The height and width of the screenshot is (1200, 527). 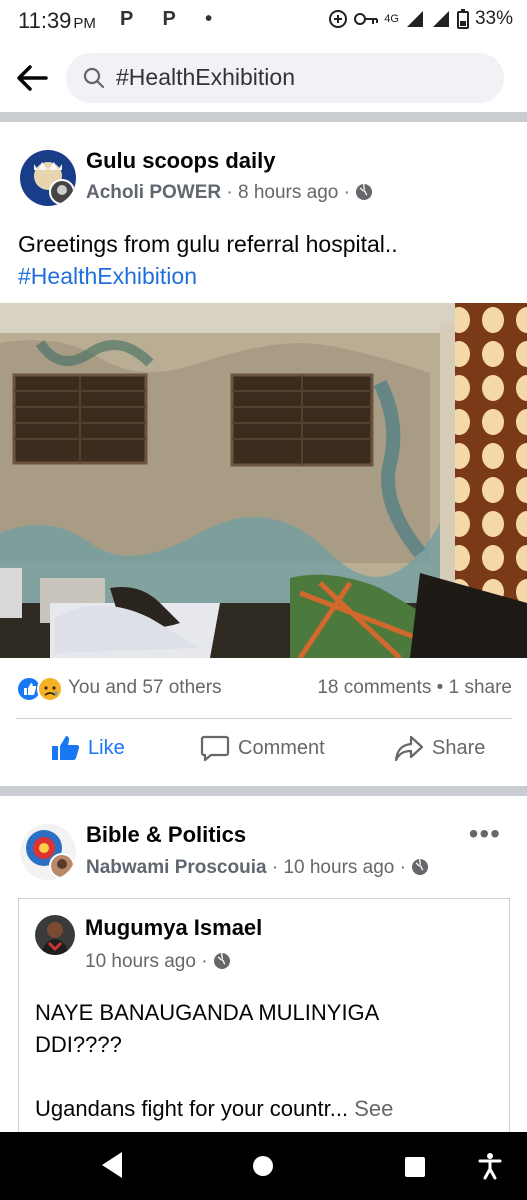 I want to click on post-page-name: Gulu scoops daily, so click(x=180, y=161).